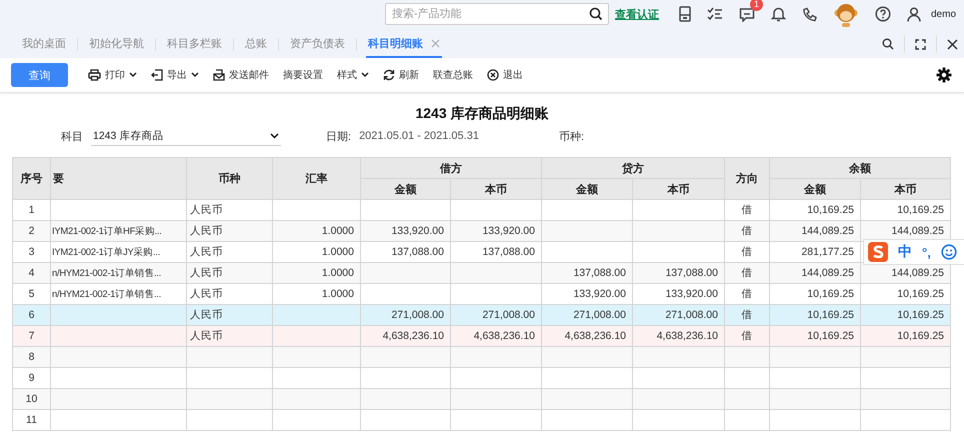  What do you see at coordinates (920, 44) in the screenshot?
I see `fullscreen-icon` at bounding box center [920, 44].